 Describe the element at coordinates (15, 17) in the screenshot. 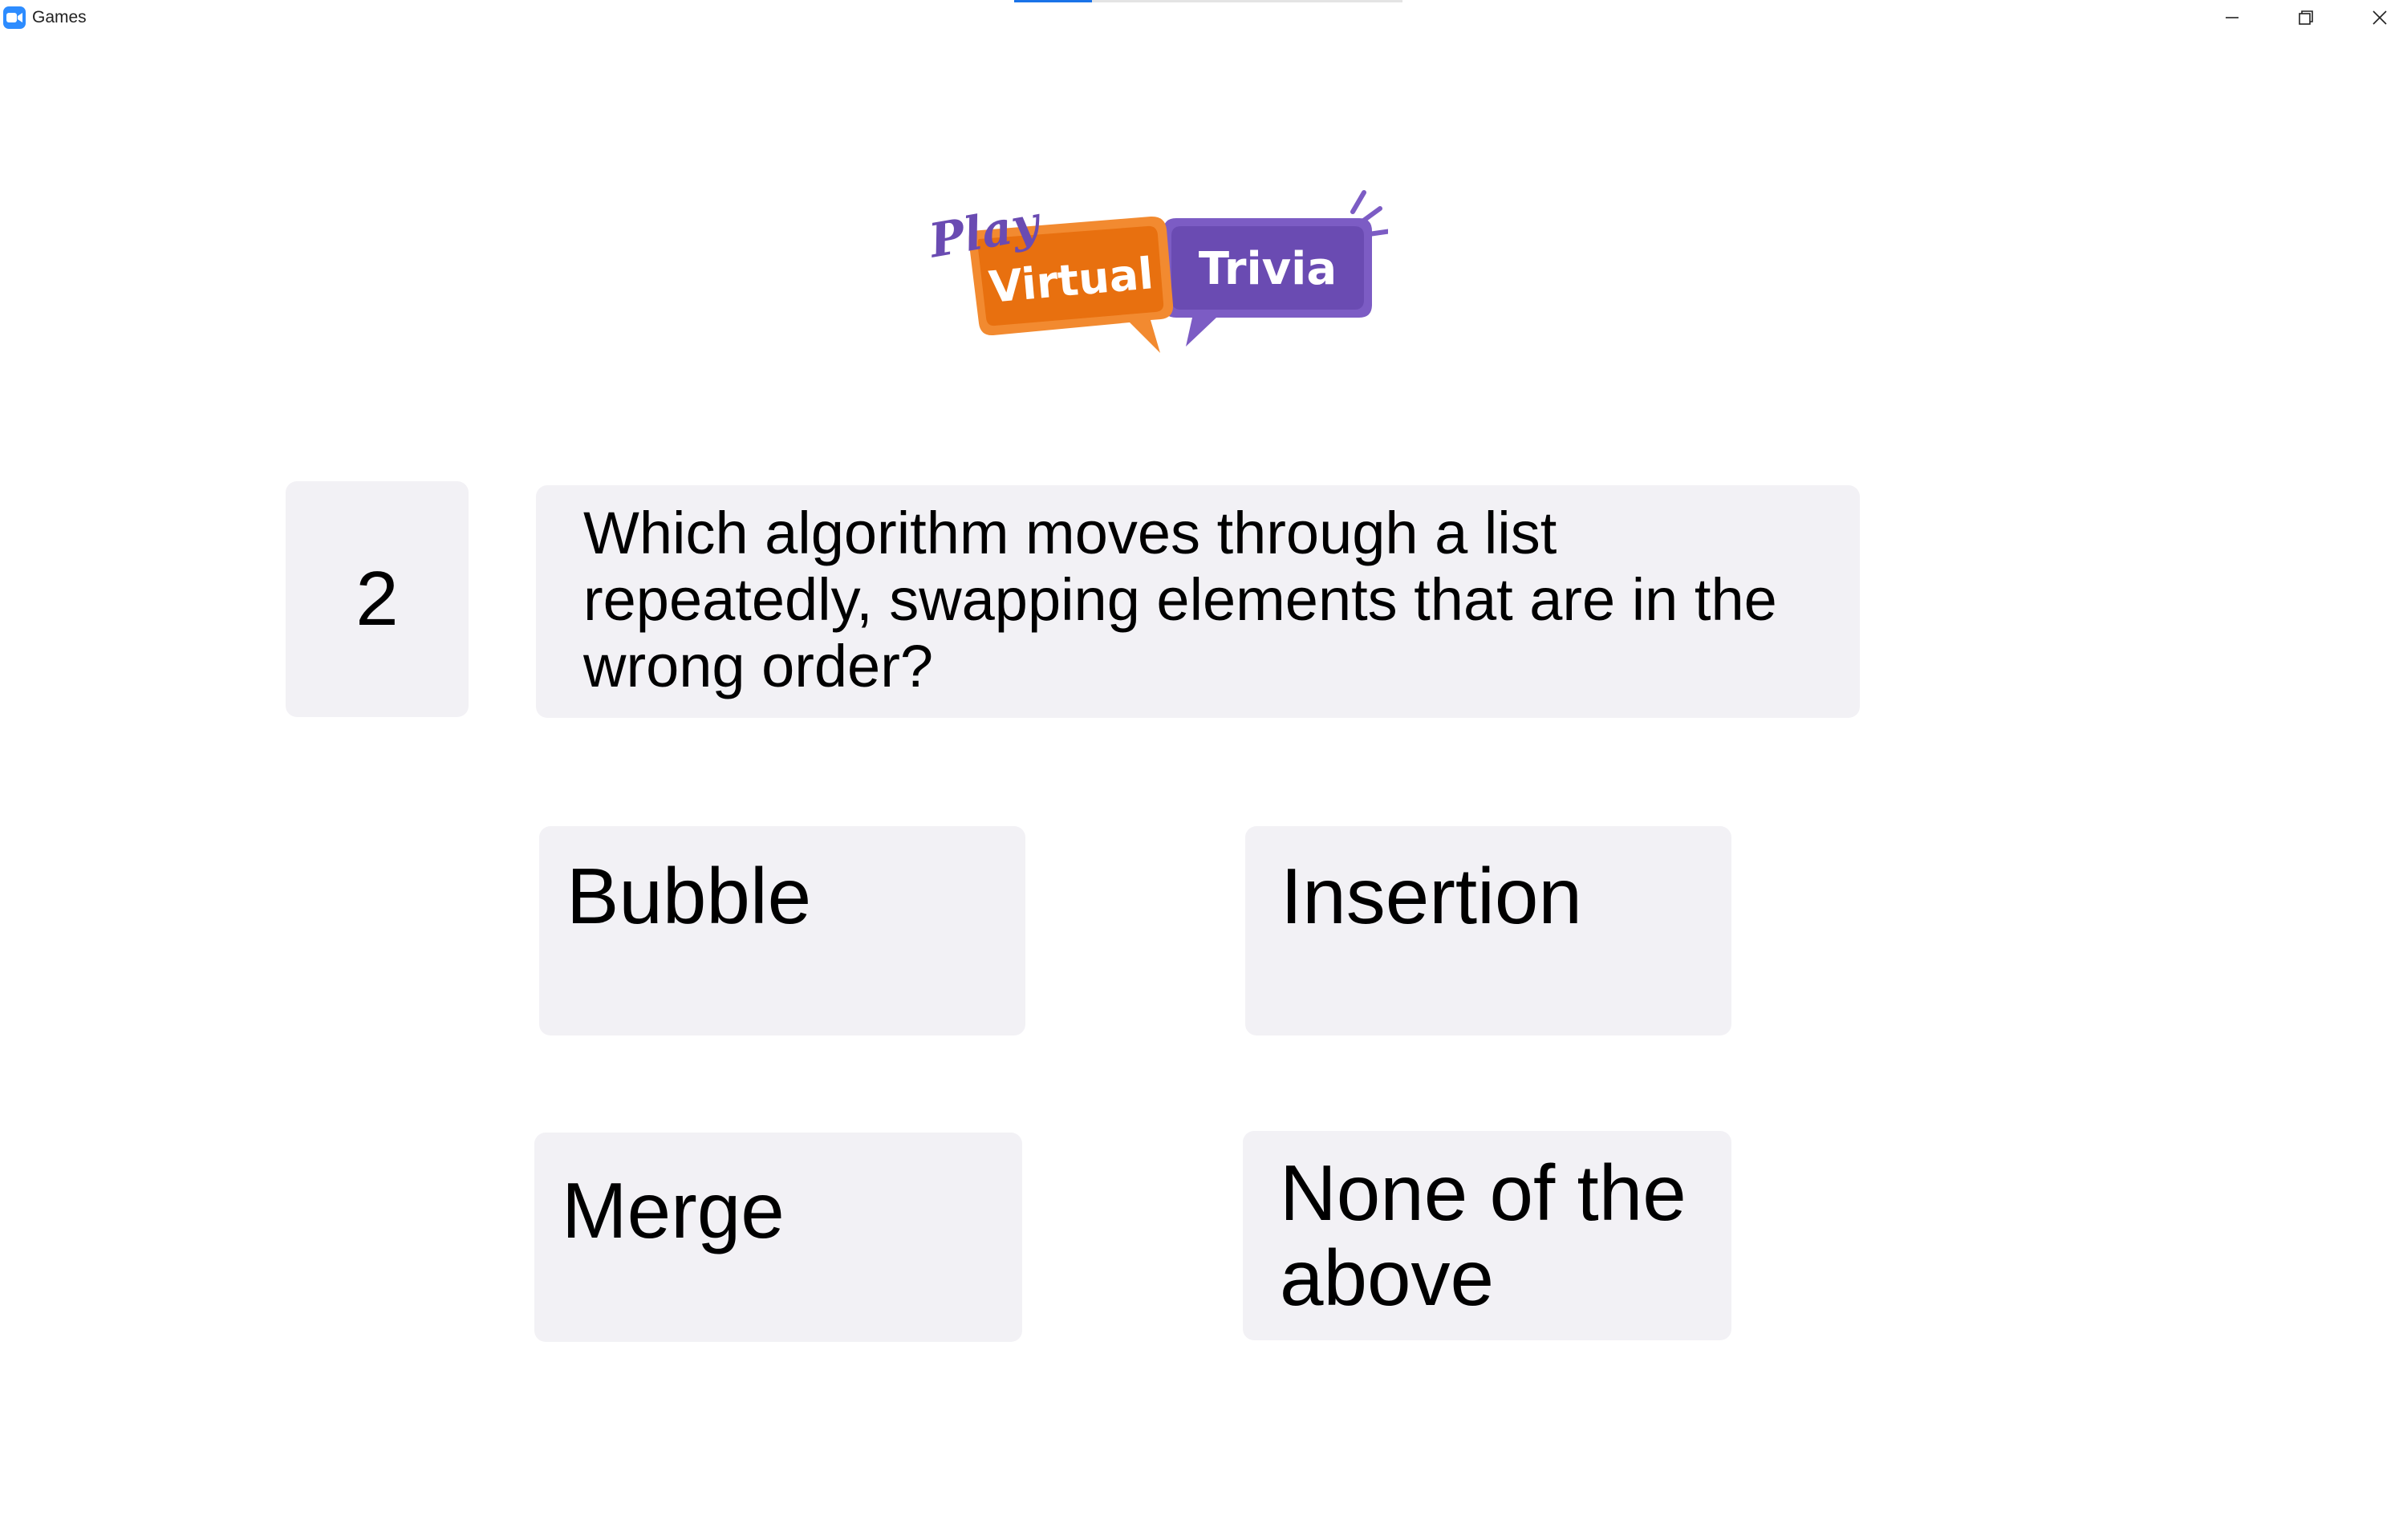

I see `zoom-camera-icon` at that location.